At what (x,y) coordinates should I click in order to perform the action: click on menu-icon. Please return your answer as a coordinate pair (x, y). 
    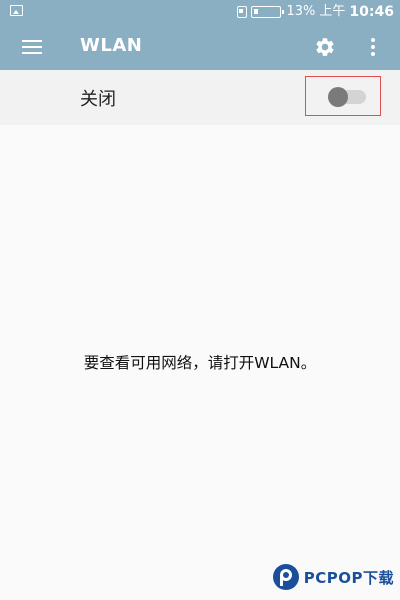
    Looking at the image, I should click on (32, 47).